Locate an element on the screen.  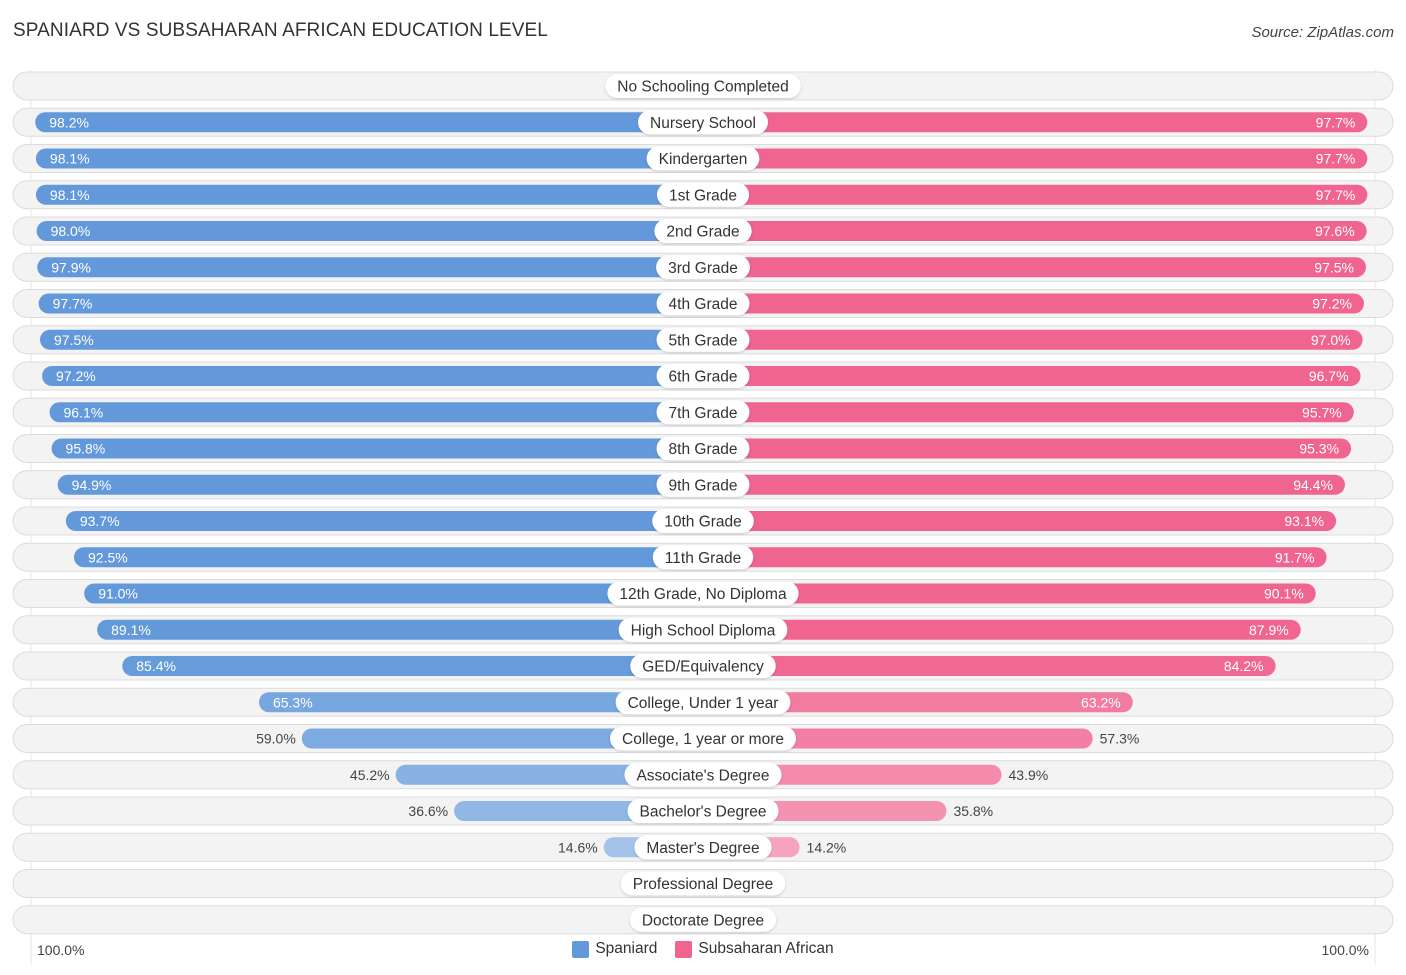
value-label-subsaharan-african: 93.1% is located at coordinates (1304, 521).